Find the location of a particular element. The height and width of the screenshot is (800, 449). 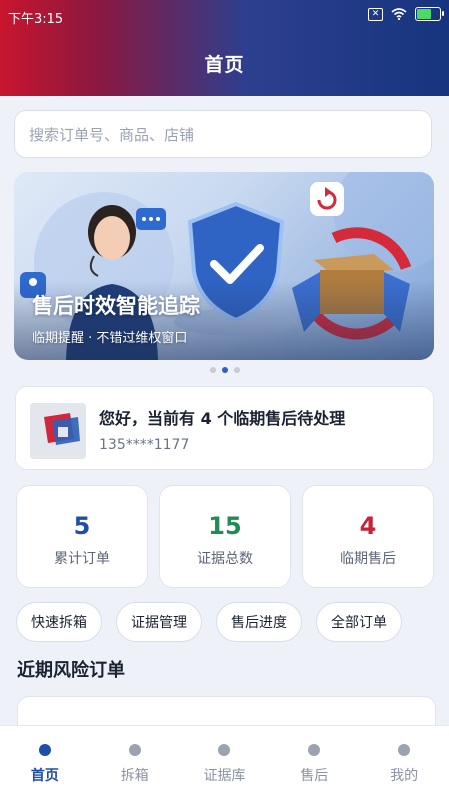

tab-label: 我的 is located at coordinates (404, 776).